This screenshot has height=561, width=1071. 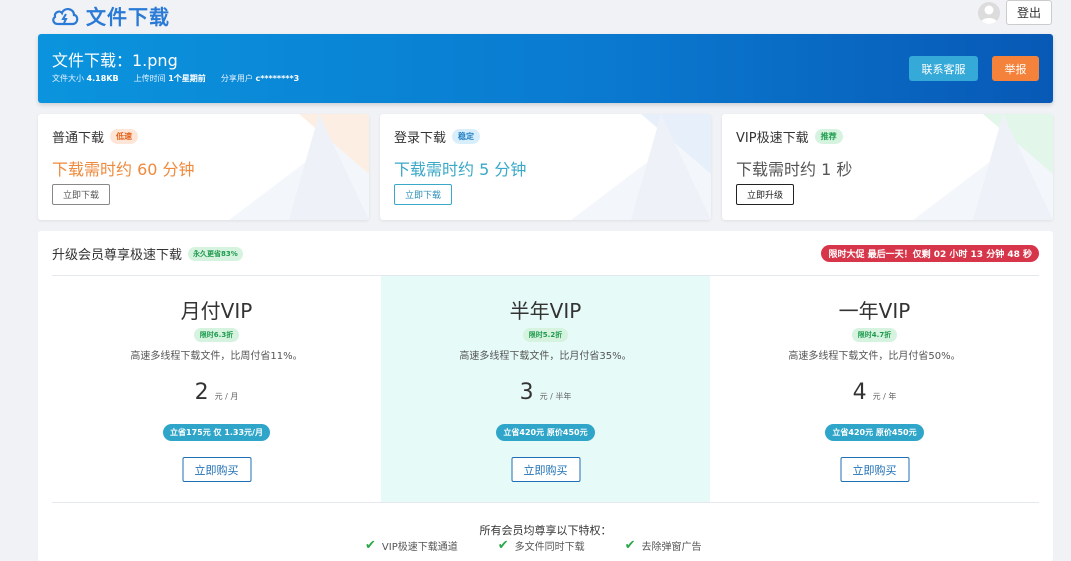 I want to click on avatar, so click(x=989, y=13).